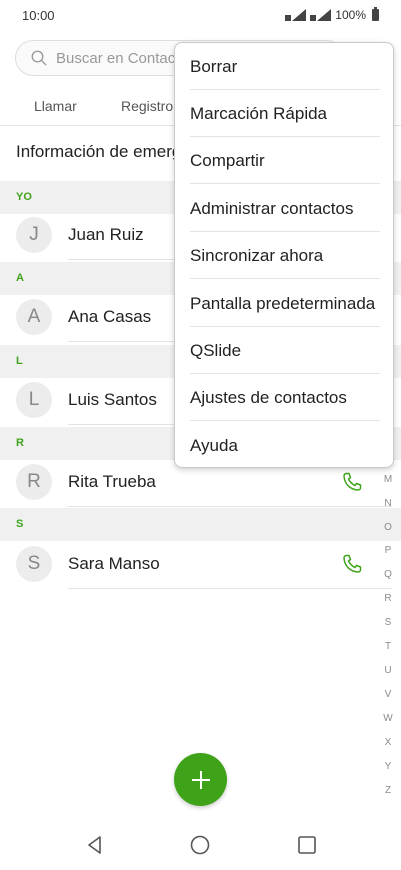  I want to click on add-contact-button, so click(200, 779).